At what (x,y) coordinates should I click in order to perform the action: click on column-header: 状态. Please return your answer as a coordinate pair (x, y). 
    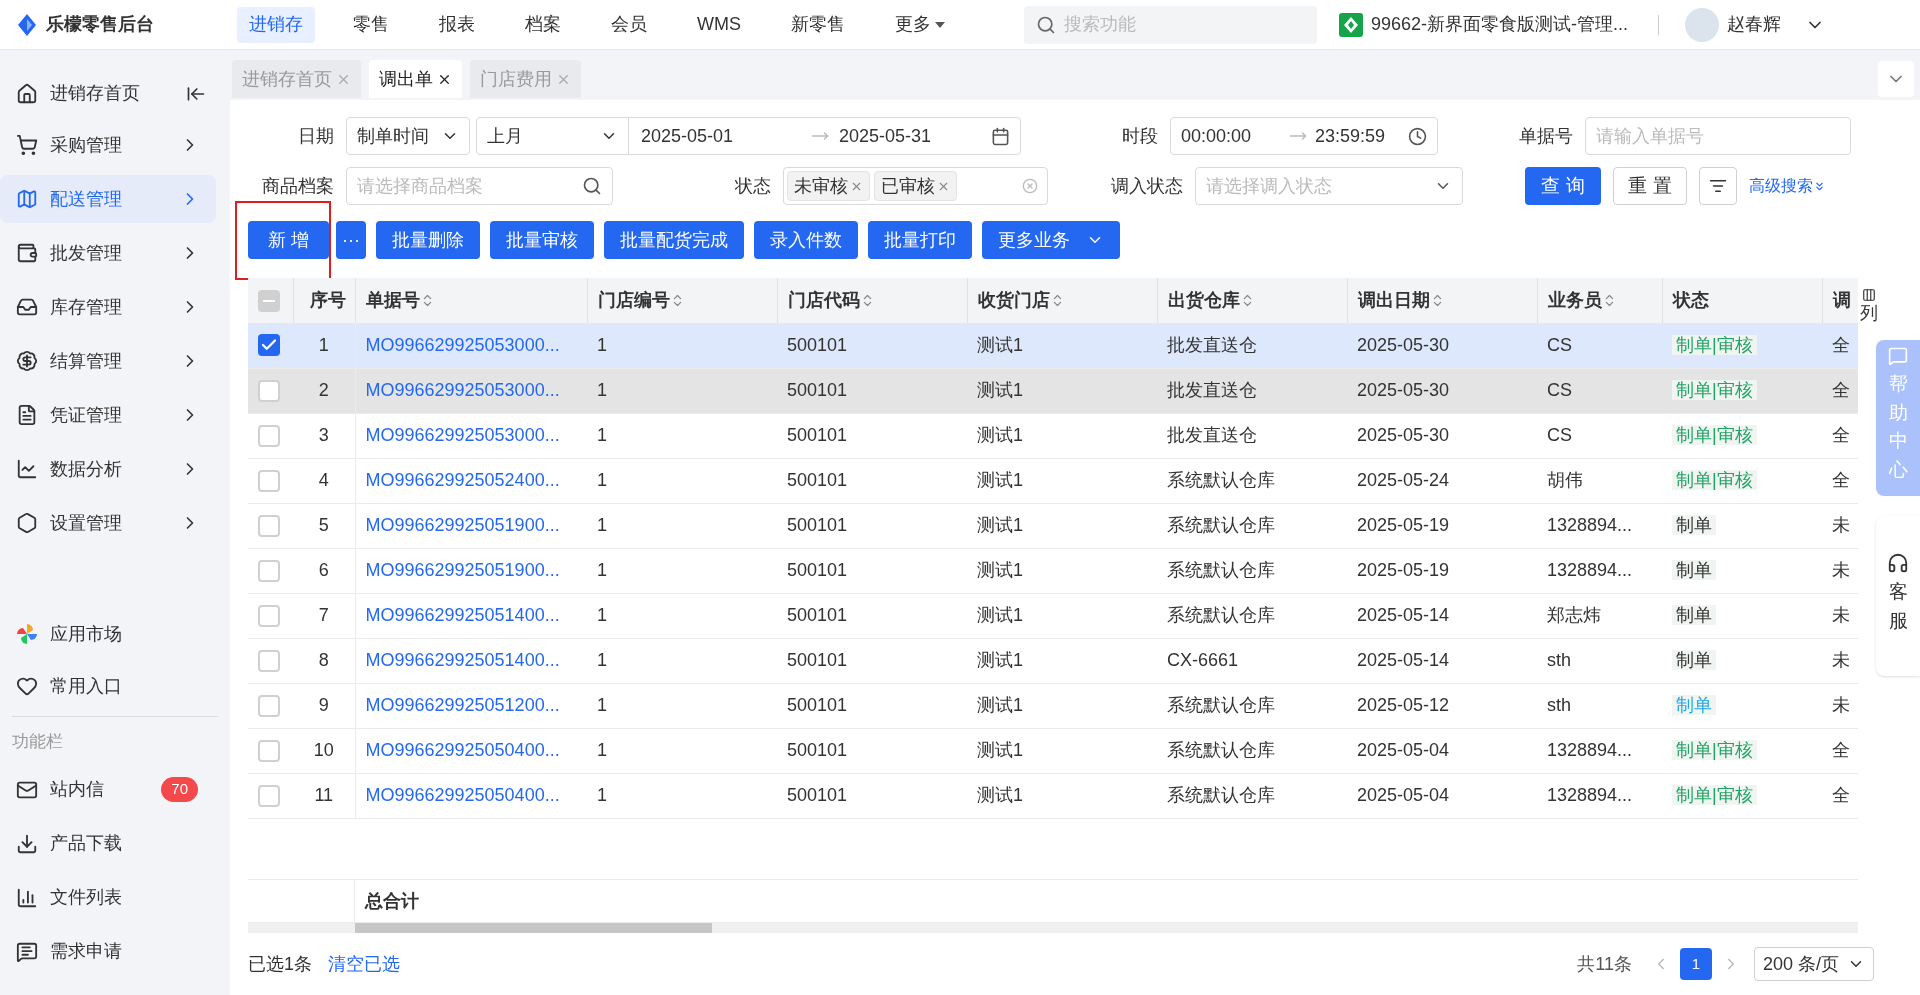
    Looking at the image, I should click on (1690, 300).